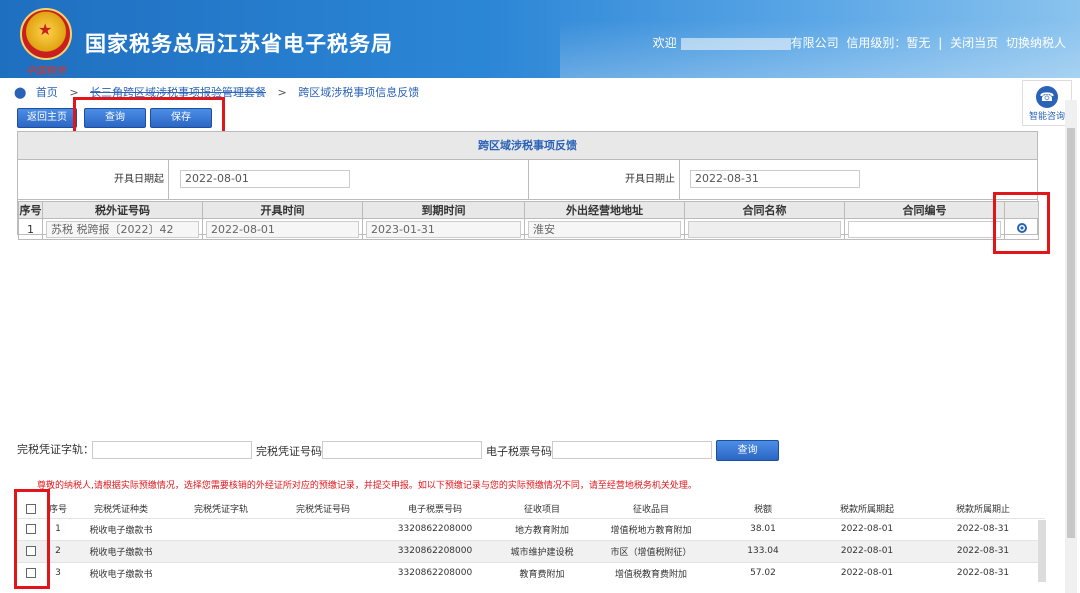 This screenshot has height=593, width=1080. I want to click on table-scrollbar, so click(1042, 551).